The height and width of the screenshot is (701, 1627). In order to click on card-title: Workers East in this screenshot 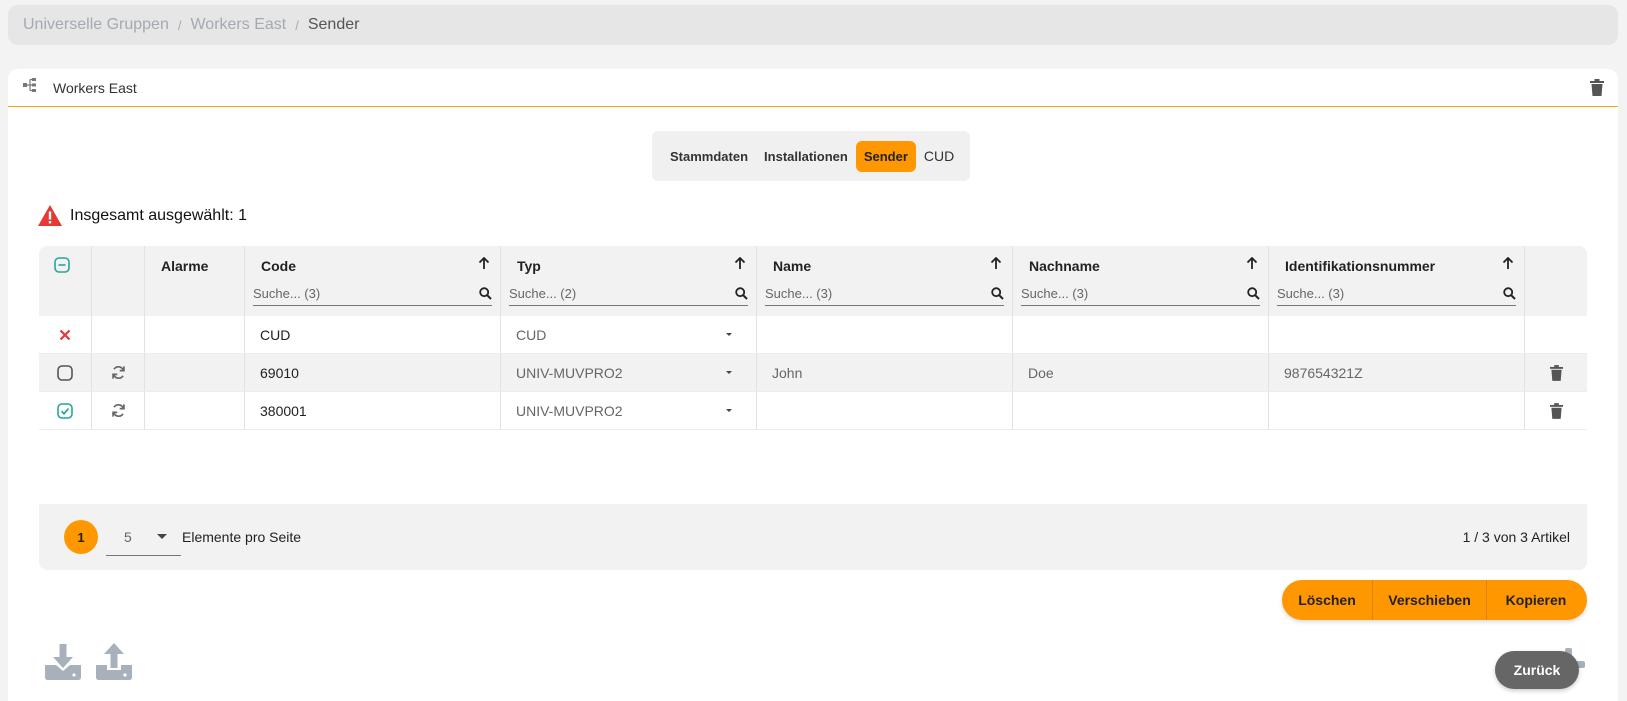, I will do `click(95, 87)`.